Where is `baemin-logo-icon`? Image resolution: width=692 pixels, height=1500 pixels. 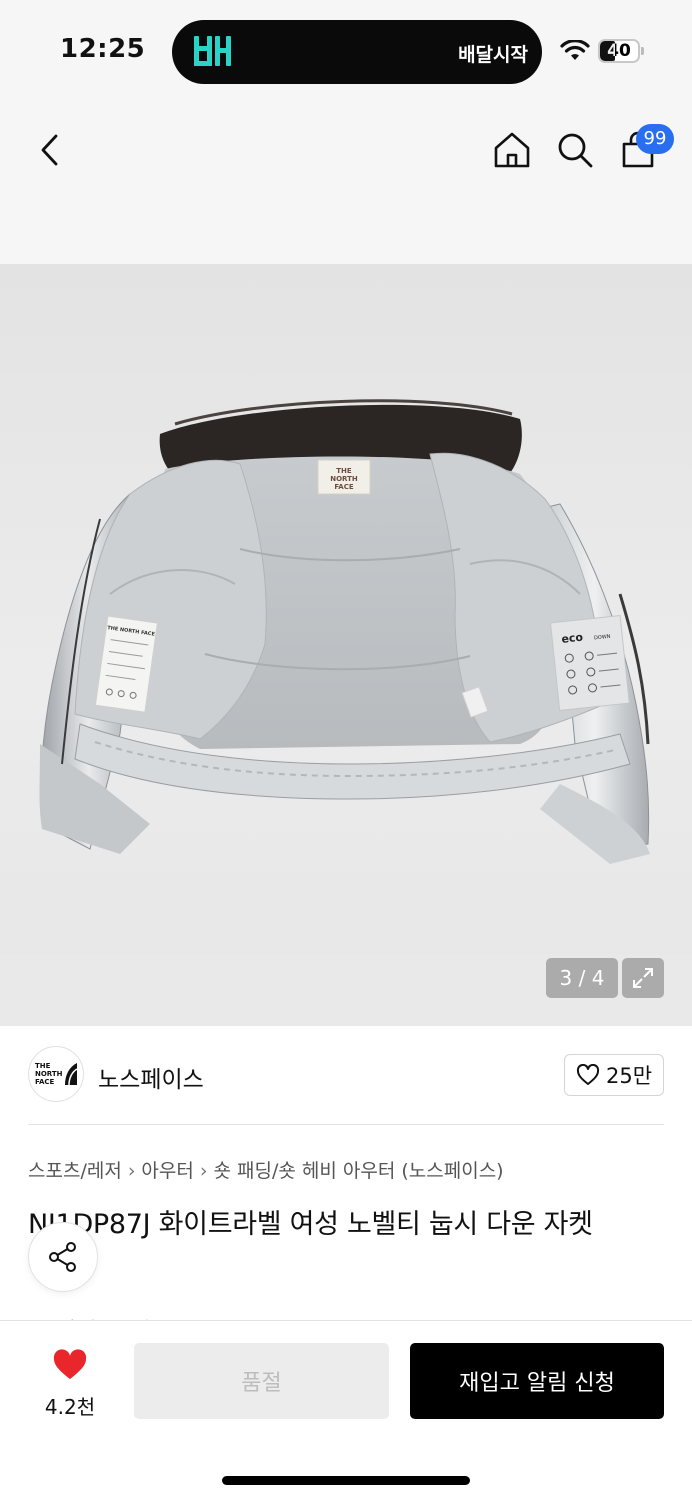 baemin-logo-icon is located at coordinates (212, 51).